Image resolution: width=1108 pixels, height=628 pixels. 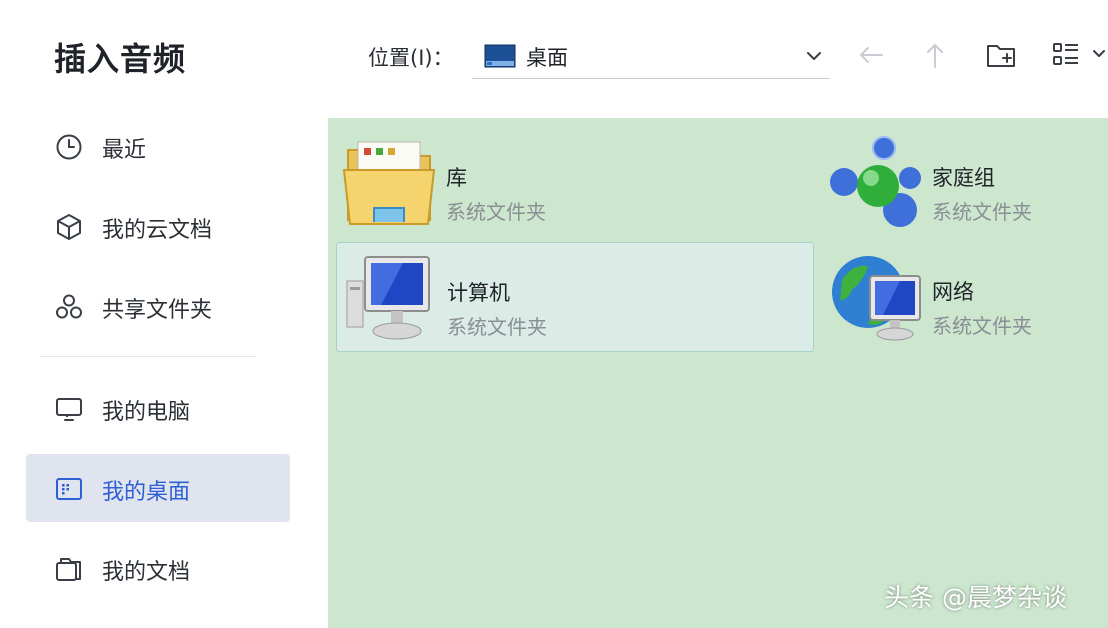 What do you see at coordinates (146, 492) in the screenshot?
I see `sidebar-item-label: 我的桌面` at bounding box center [146, 492].